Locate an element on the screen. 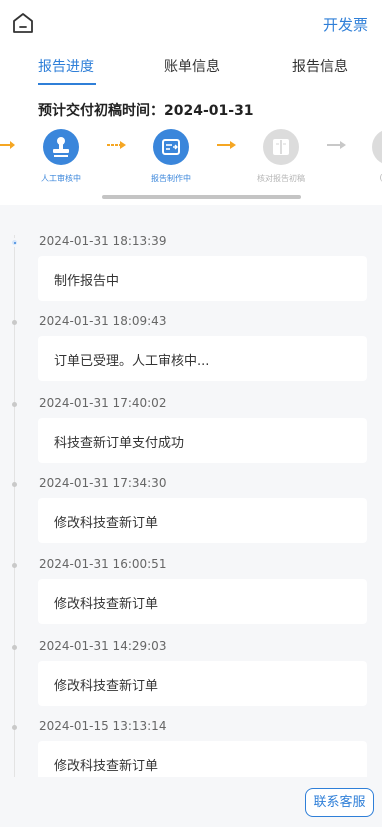 This screenshot has height=827, width=382. progress-steps: 人工审核中 报告制作中 核对报告初稿 ( is located at coordinates (191, 158).